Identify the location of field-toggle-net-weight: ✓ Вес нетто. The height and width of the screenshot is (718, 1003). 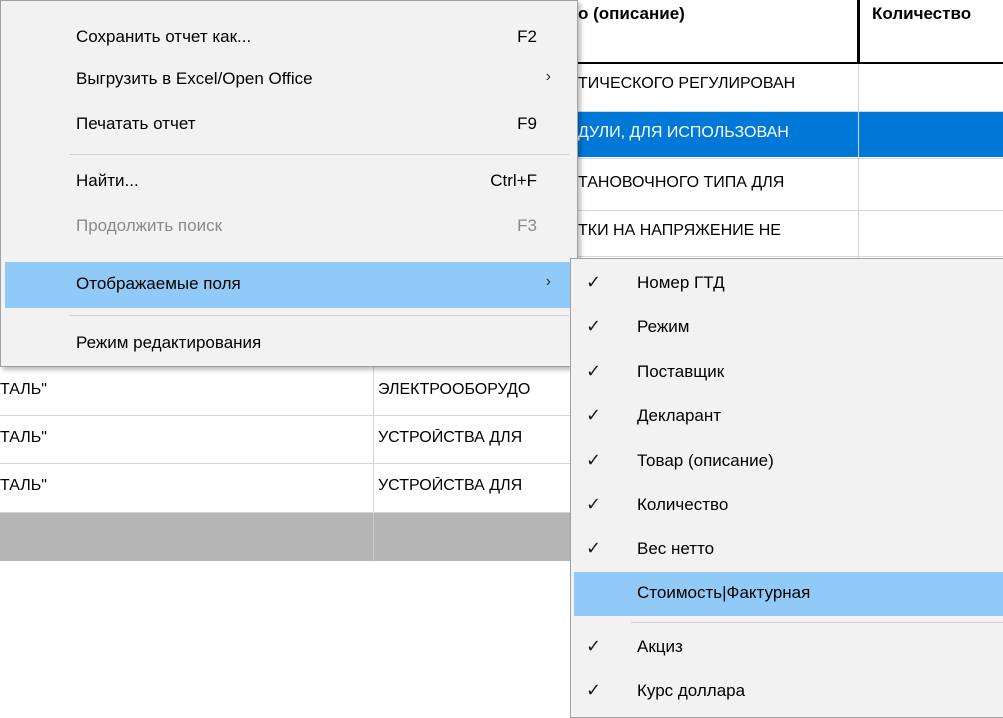
(788, 550).